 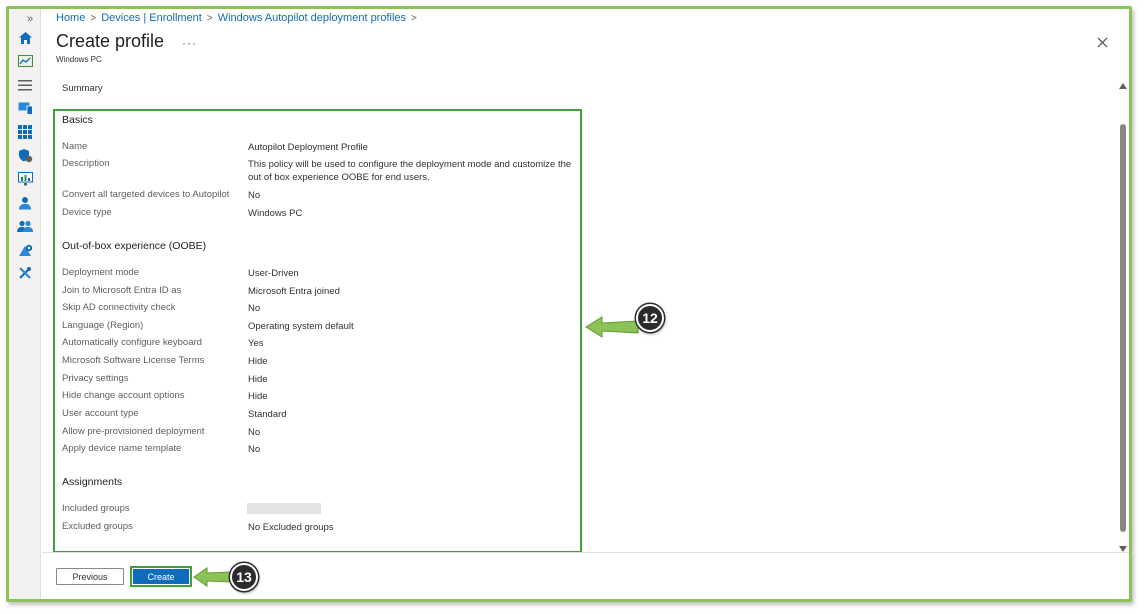 I want to click on scroll-down-icon, so click(x=1123, y=546).